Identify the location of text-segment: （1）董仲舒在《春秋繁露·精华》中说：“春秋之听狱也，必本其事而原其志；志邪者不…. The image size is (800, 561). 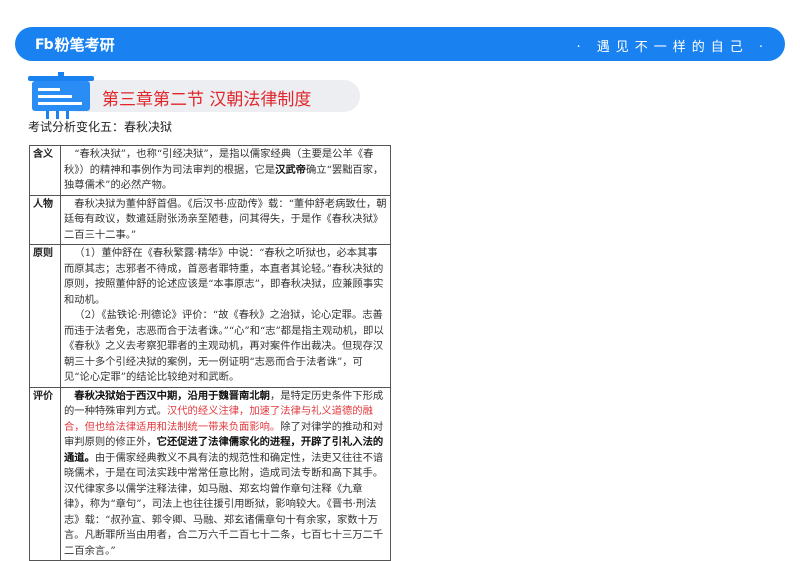
(224, 276).